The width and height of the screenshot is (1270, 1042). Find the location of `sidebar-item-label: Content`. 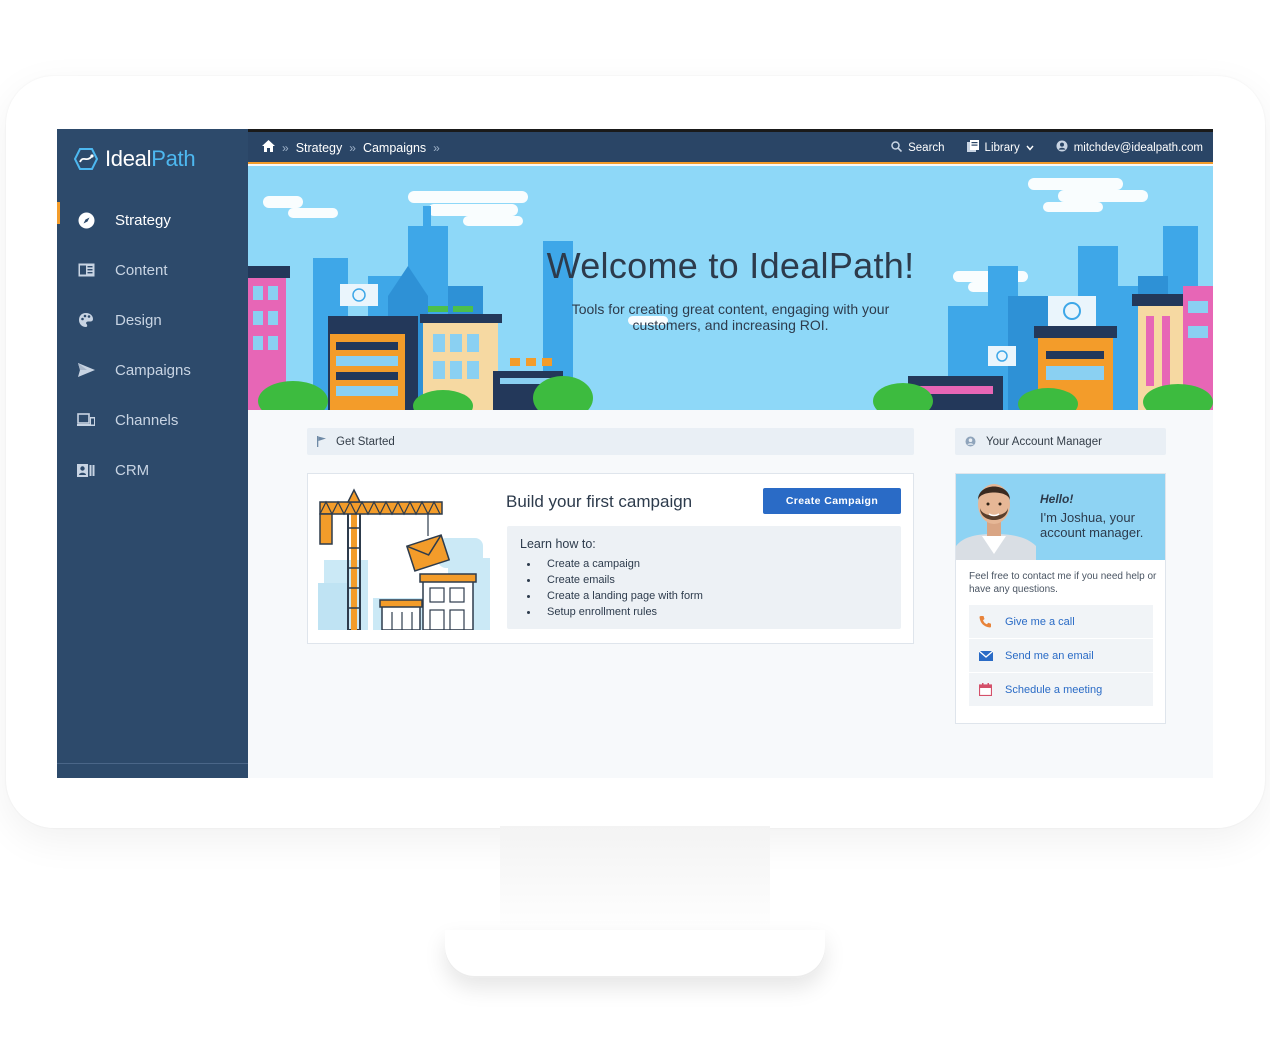

sidebar-item-label: Content is located at coordinates (141, 270).